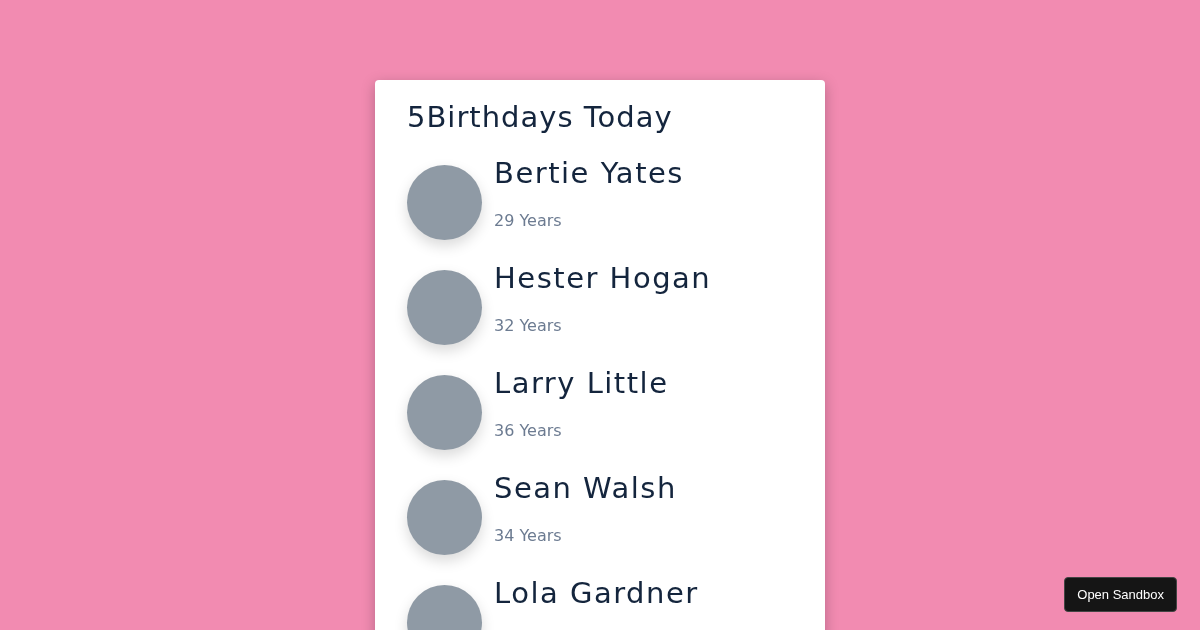 The image size is (1200, 630). I want to click on person-age: 36 Years, so click(528, 431).